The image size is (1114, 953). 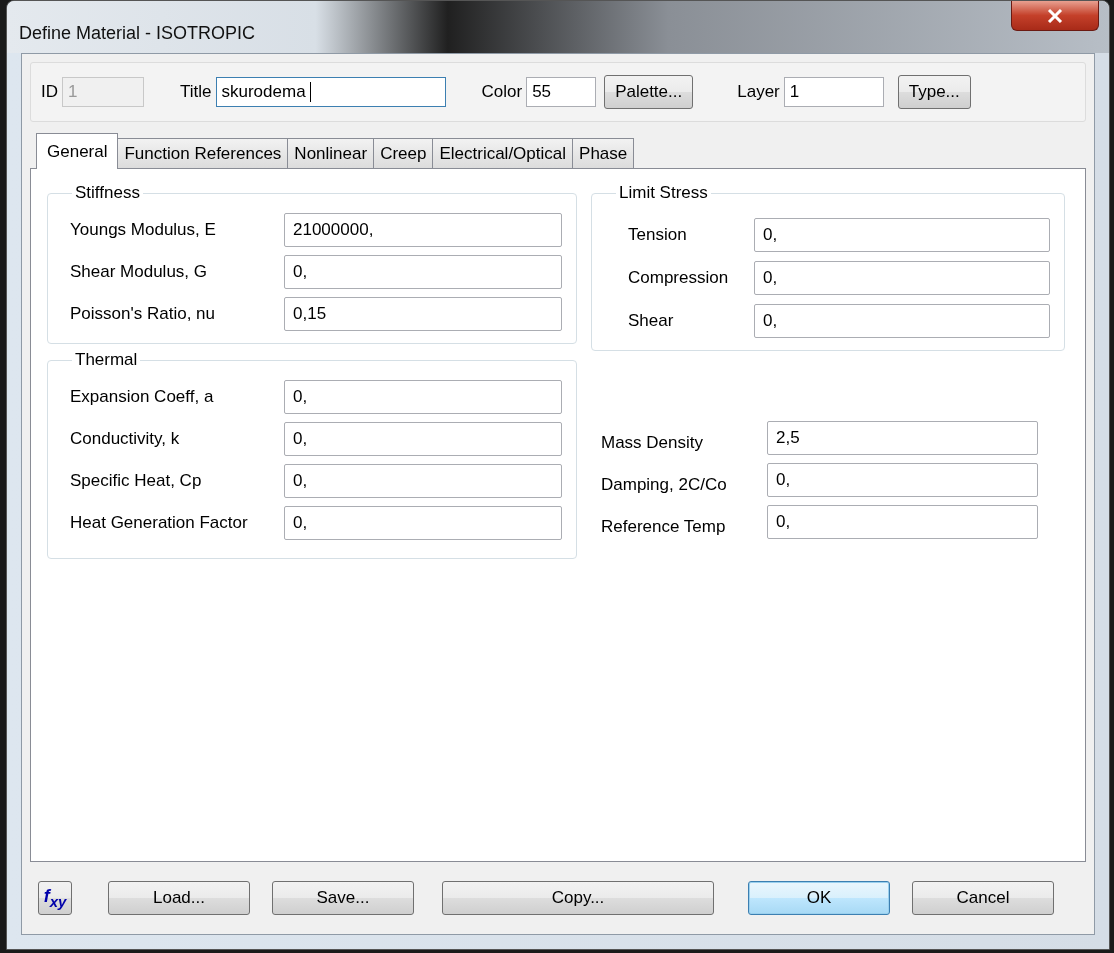 I want to click on tab: Nonlinear, so click(x=331, y=153).